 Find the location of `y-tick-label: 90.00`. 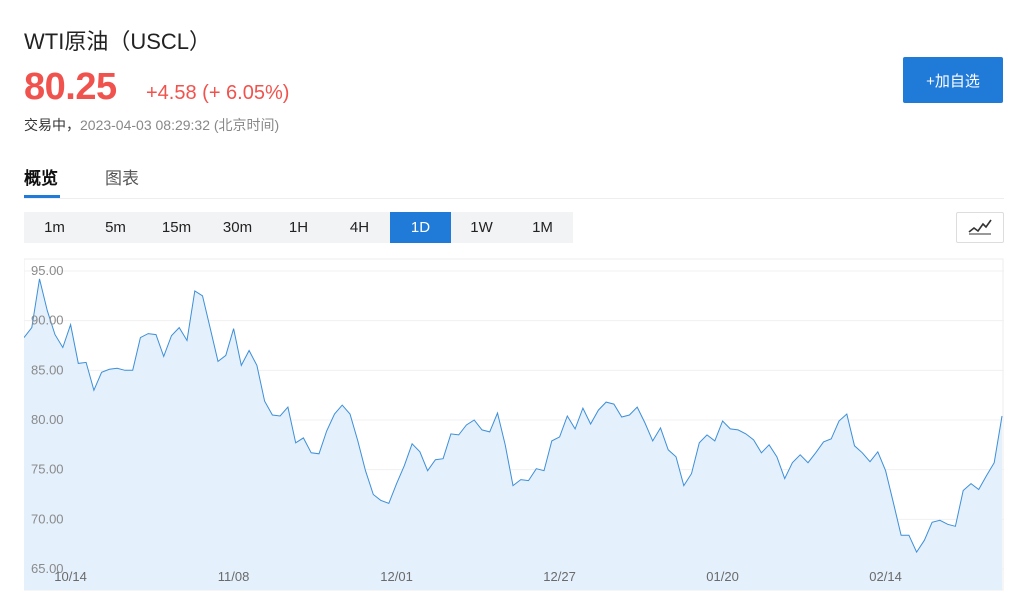

y-tick-label: 90.00 is located at coordinates (47, 320).